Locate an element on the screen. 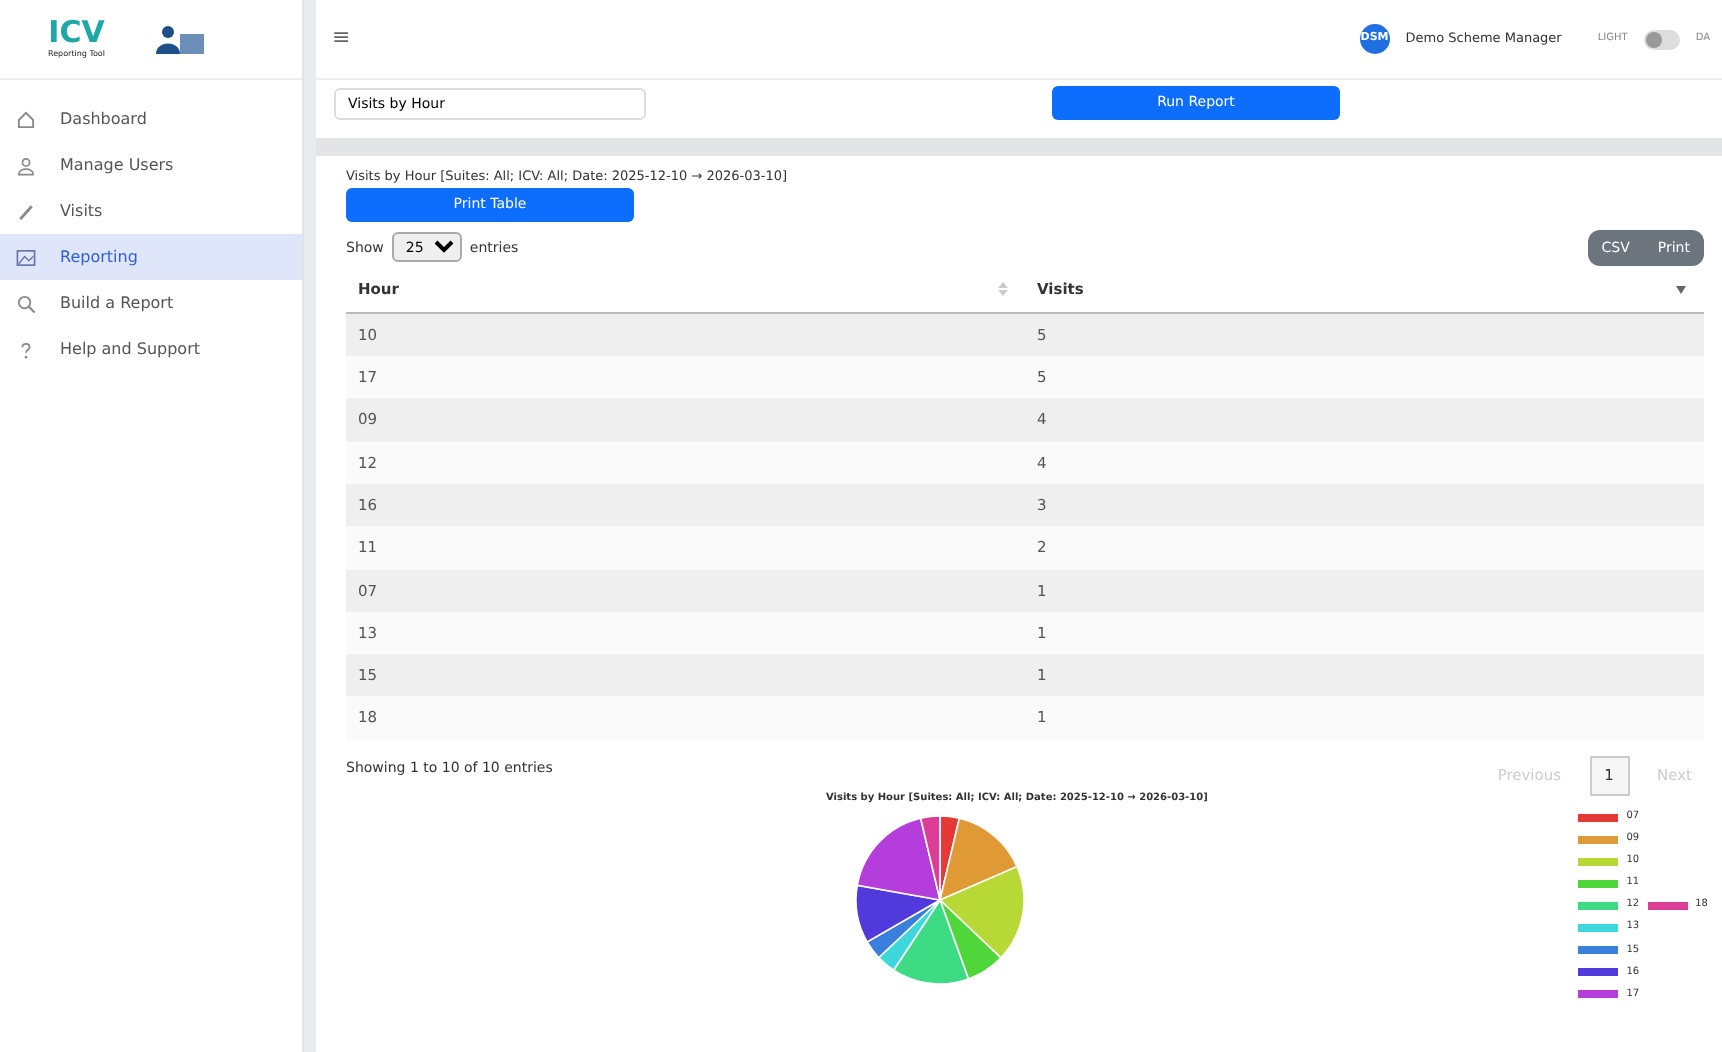 The width and height of the screenshot is (1722, 1052). home-icon is located at coordinates (26, 119).